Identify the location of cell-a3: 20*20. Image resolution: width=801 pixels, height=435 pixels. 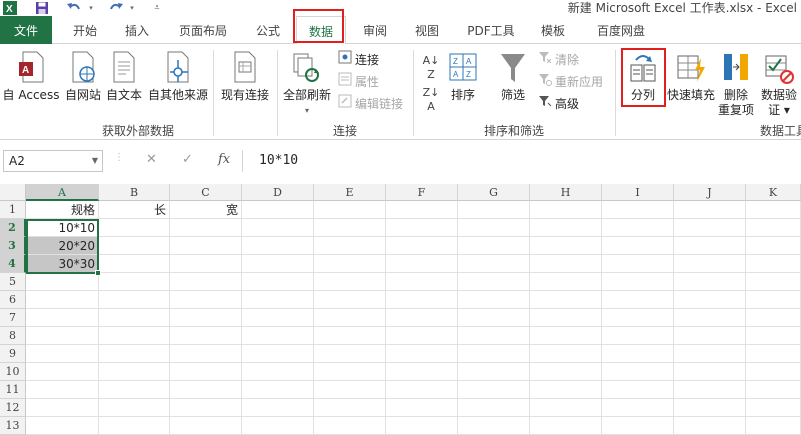
(62, 246).